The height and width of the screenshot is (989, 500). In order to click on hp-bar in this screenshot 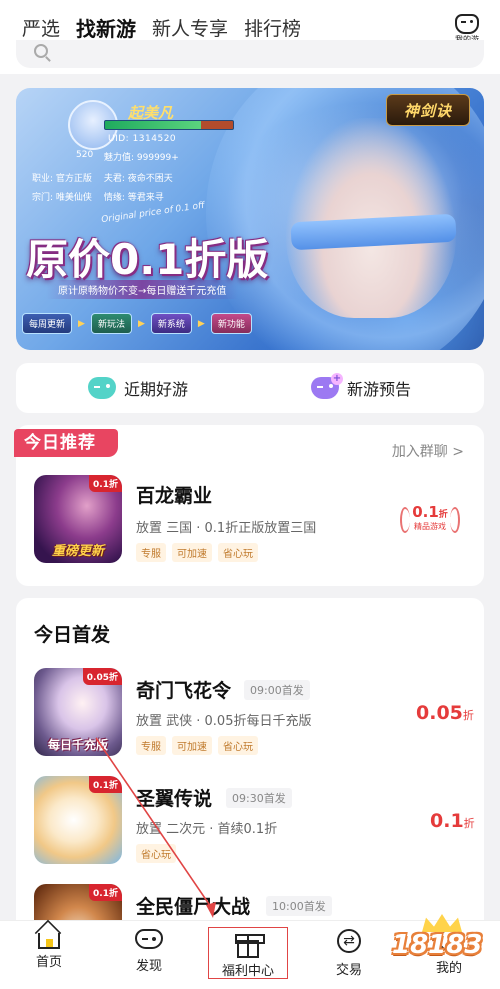, I will do `click(169, 125)`.